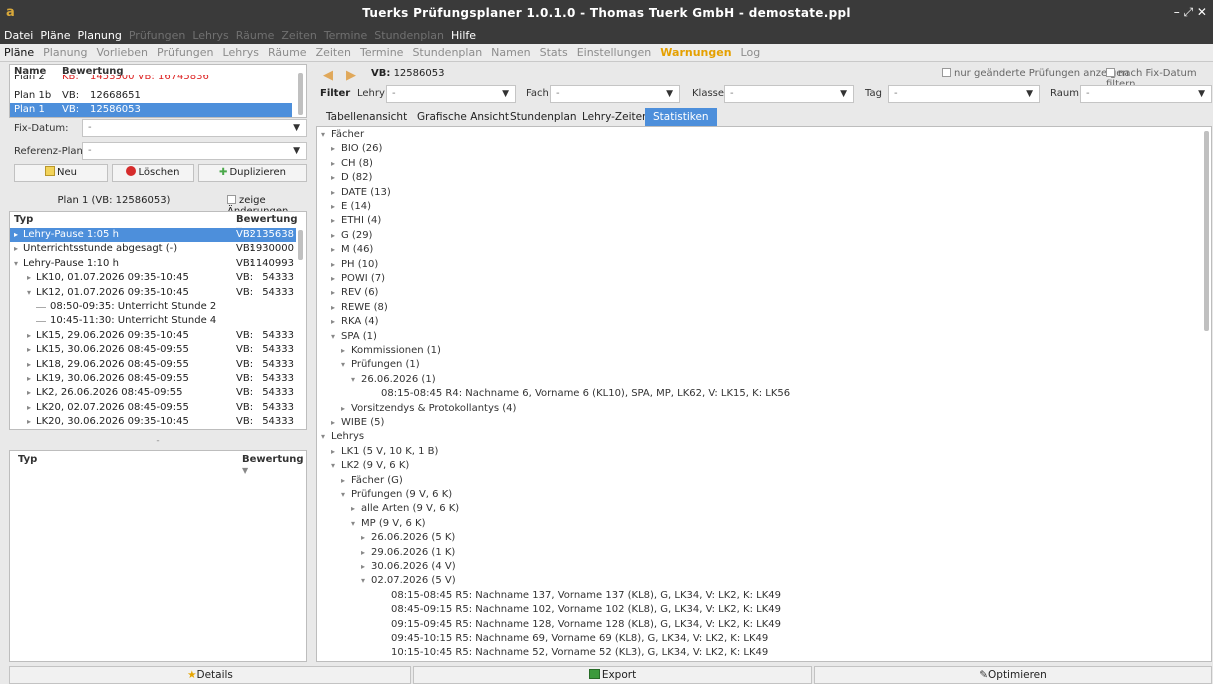 This screenshot has width=1213, height=684. I want to click on tree-row: ▾ Prüfungen (1), so click(764, 365).